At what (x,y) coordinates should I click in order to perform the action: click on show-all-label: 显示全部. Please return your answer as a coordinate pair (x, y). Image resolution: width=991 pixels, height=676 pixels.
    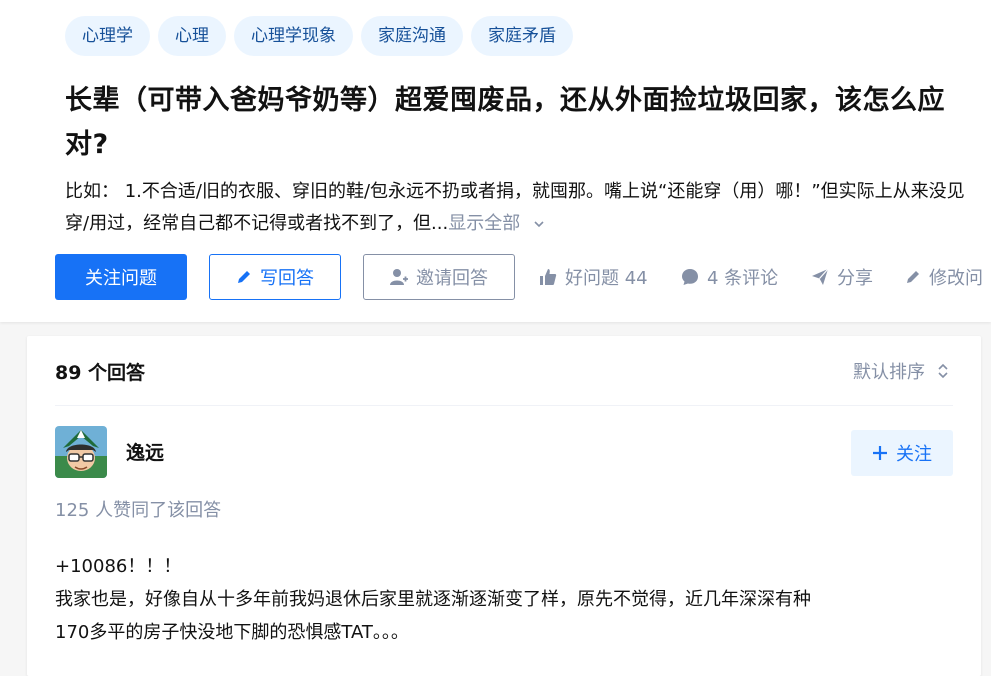
    Looking at the image, I should click on (484, 223).